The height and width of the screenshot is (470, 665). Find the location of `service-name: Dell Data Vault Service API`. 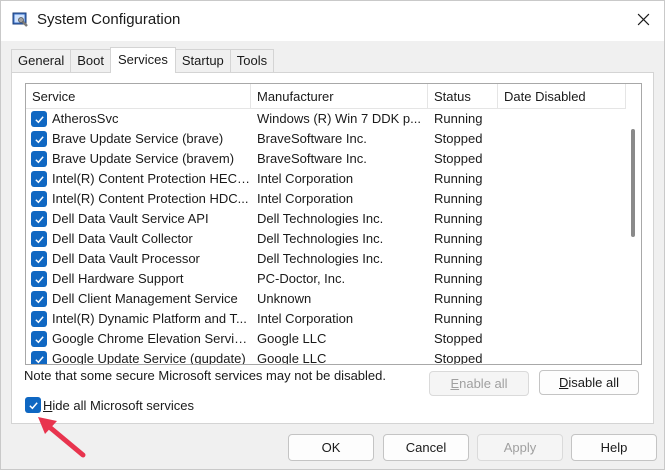

service-name: Dell Data Vault Service API is located at coordinates (130, 218).